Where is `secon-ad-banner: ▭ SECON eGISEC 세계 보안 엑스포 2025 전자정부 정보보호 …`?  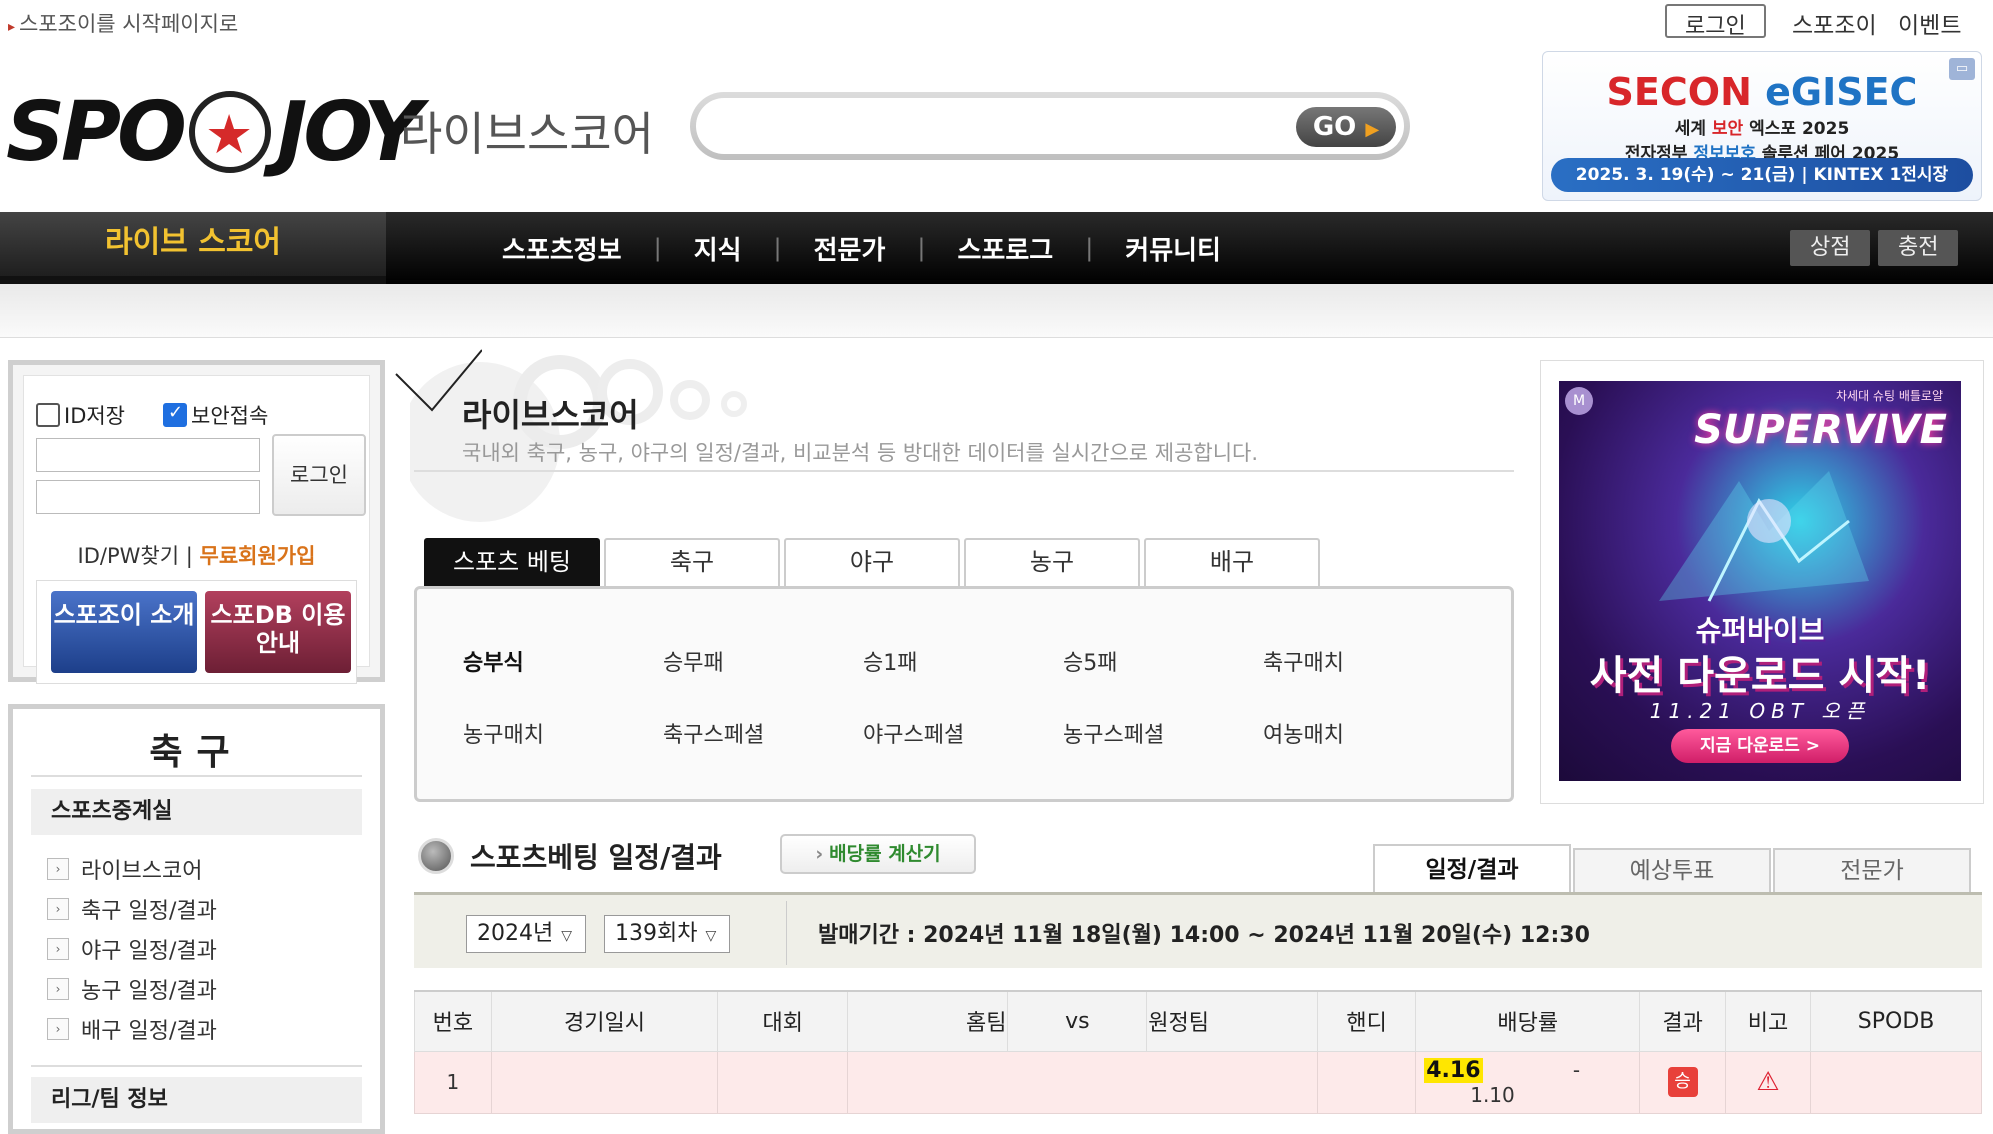
secon-ad-banner: ▭ SECON eGISEC 세계 보안 엑스포 2025 전자정부 정보보호 … is located at coordinates (1762, 126).